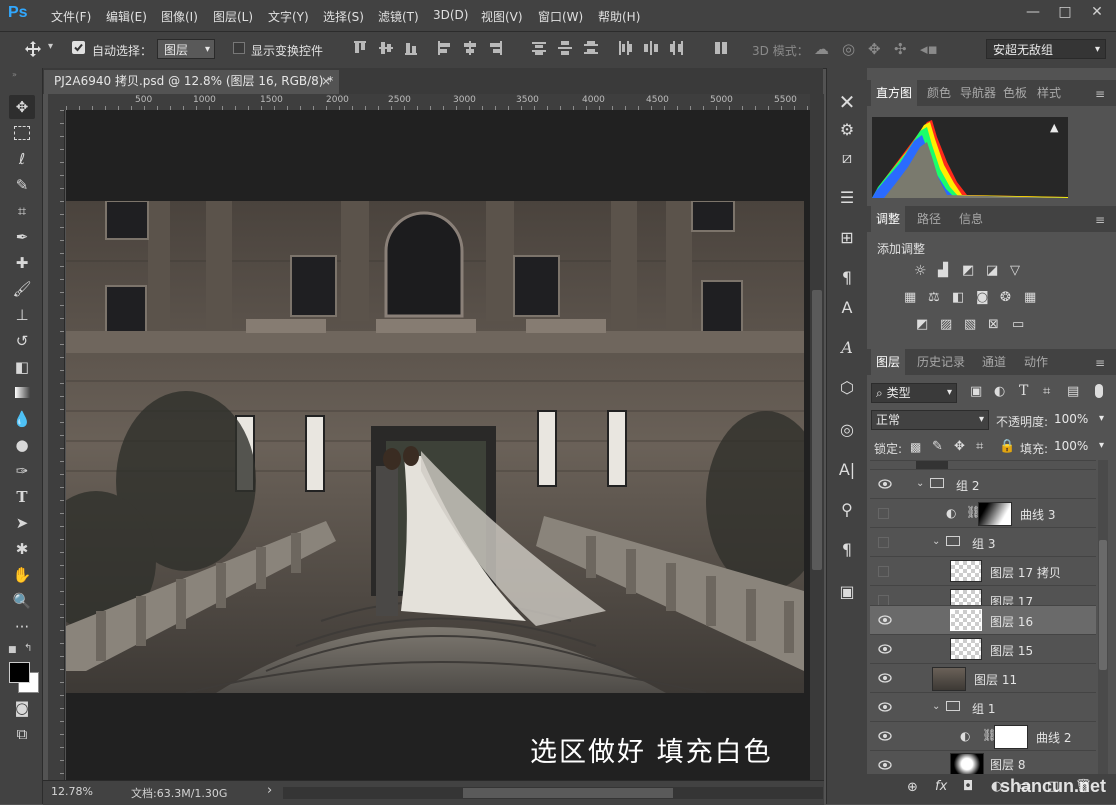 The image size is (1116, 805). What do you see at coordinates (847, 238) in the screenshot?
I see `tool-presets-icon: ⊞` at bounding box center [847, 238].